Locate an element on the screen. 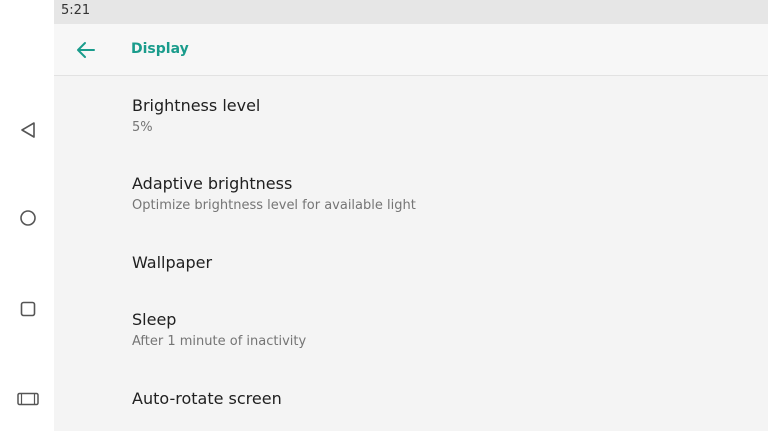  setting-summary: 5% is located at coordinates (142, 127).